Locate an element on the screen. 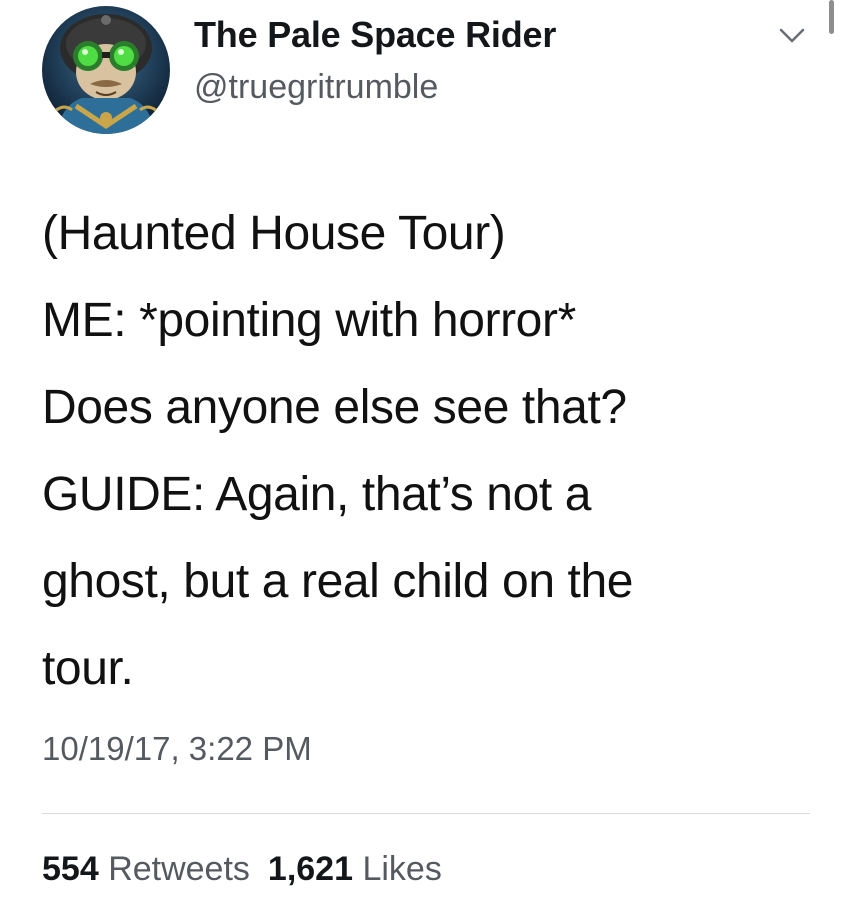 The width and height of the screenshot is (846, 900). retweets-count: 554 is located at coordinates (70, 869).